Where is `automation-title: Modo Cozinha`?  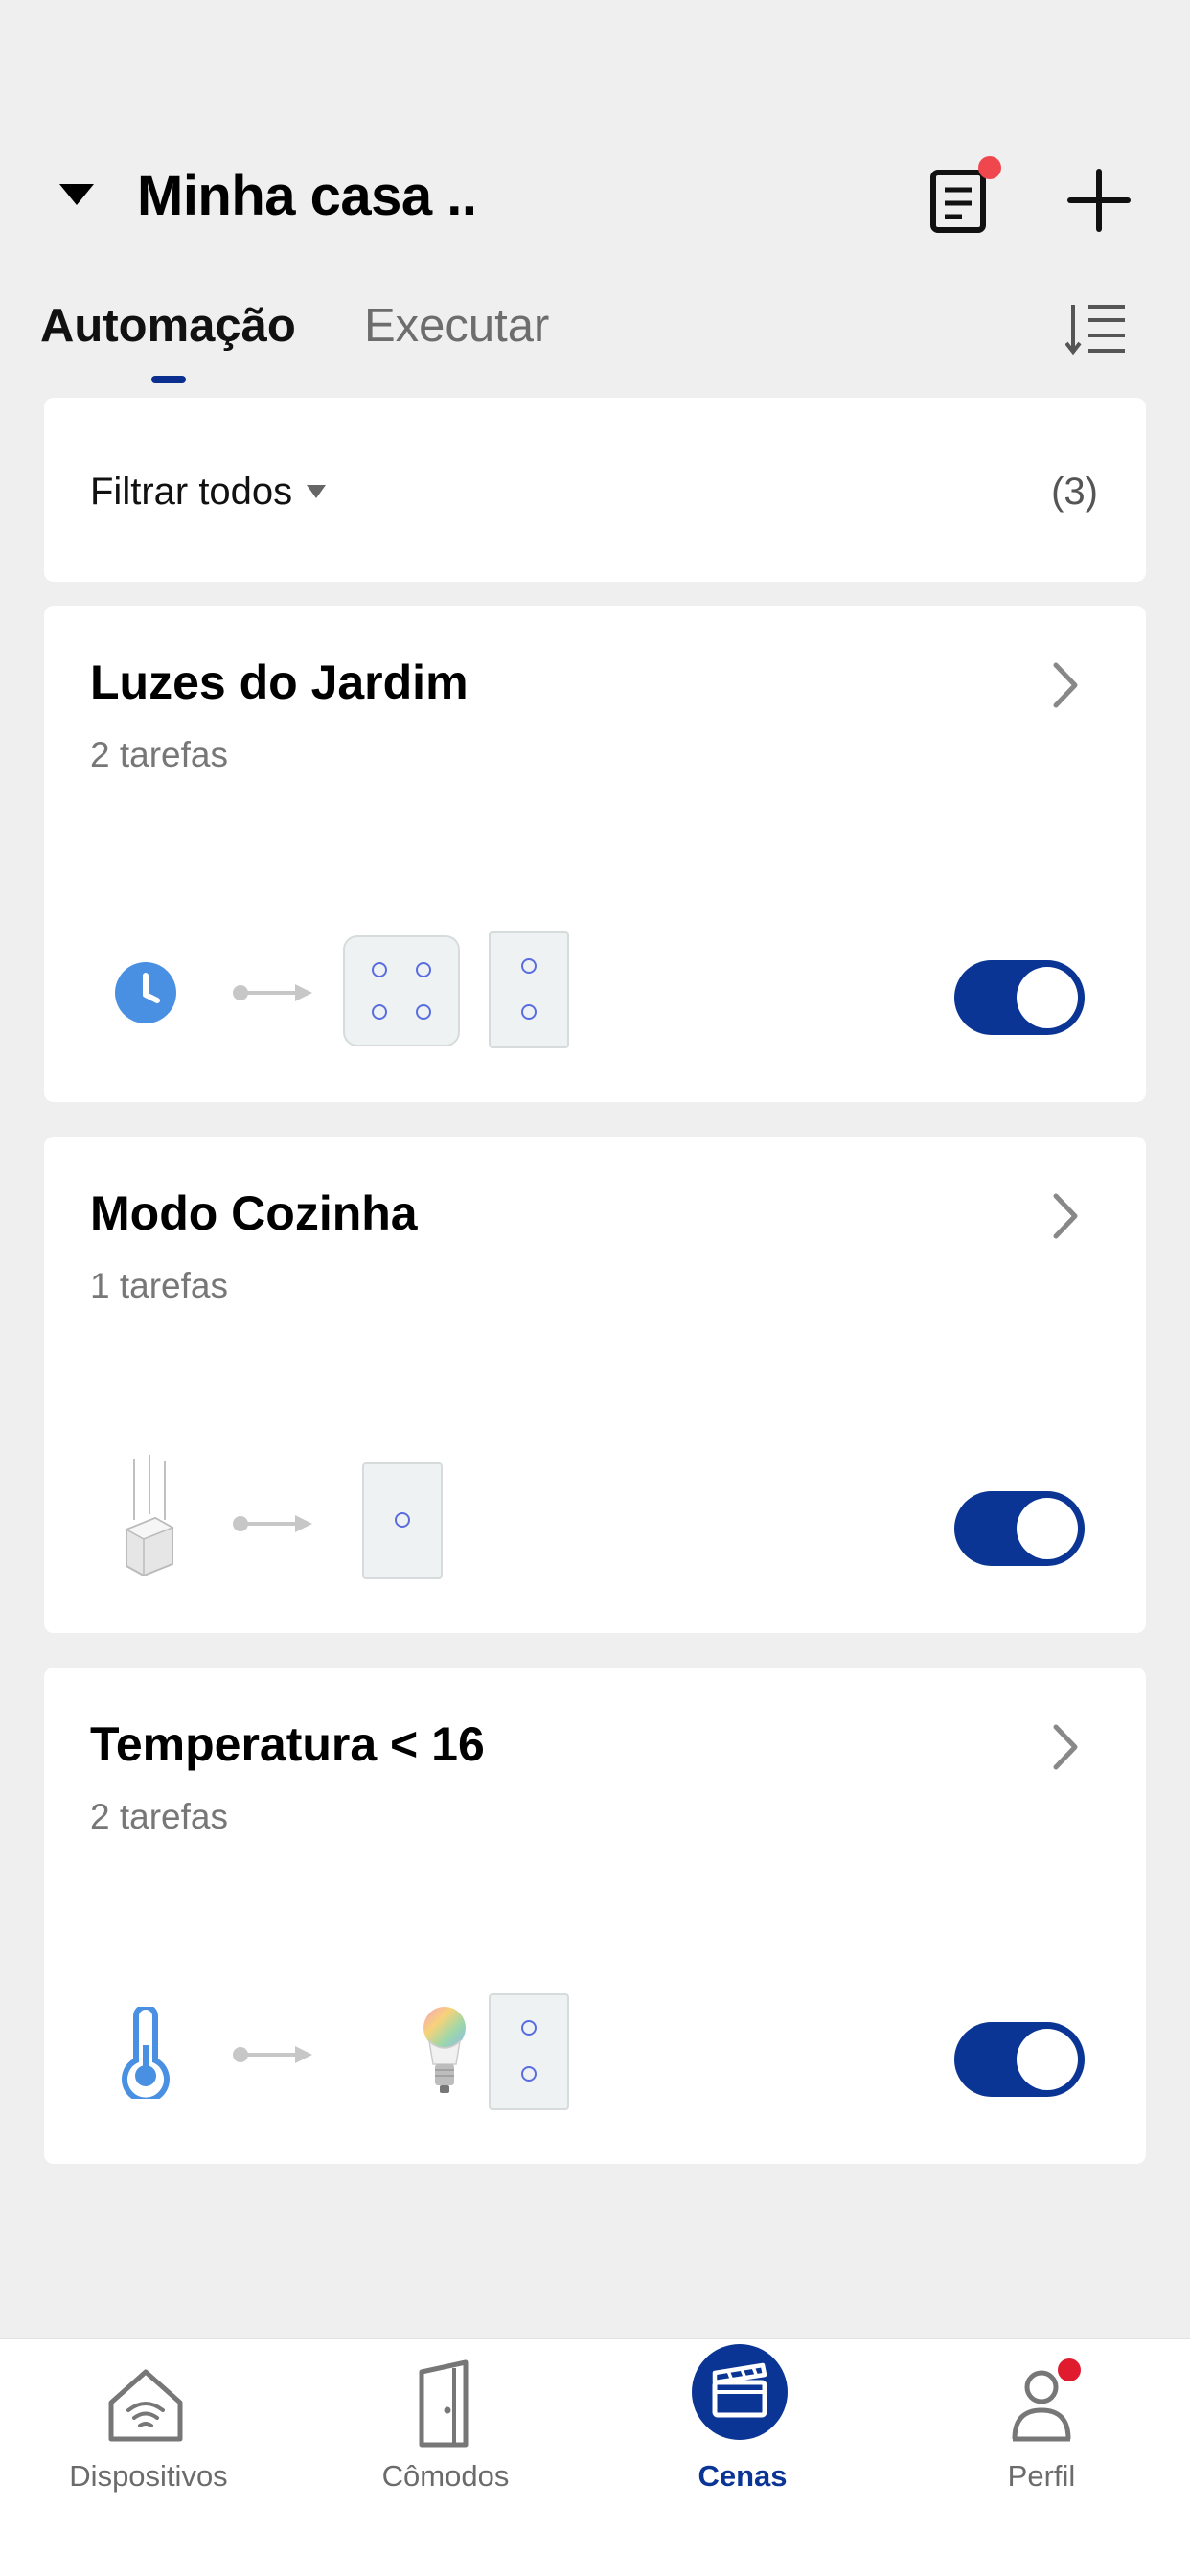 automation-title: Modo Cozinha is located at coordinates (254, 1213).